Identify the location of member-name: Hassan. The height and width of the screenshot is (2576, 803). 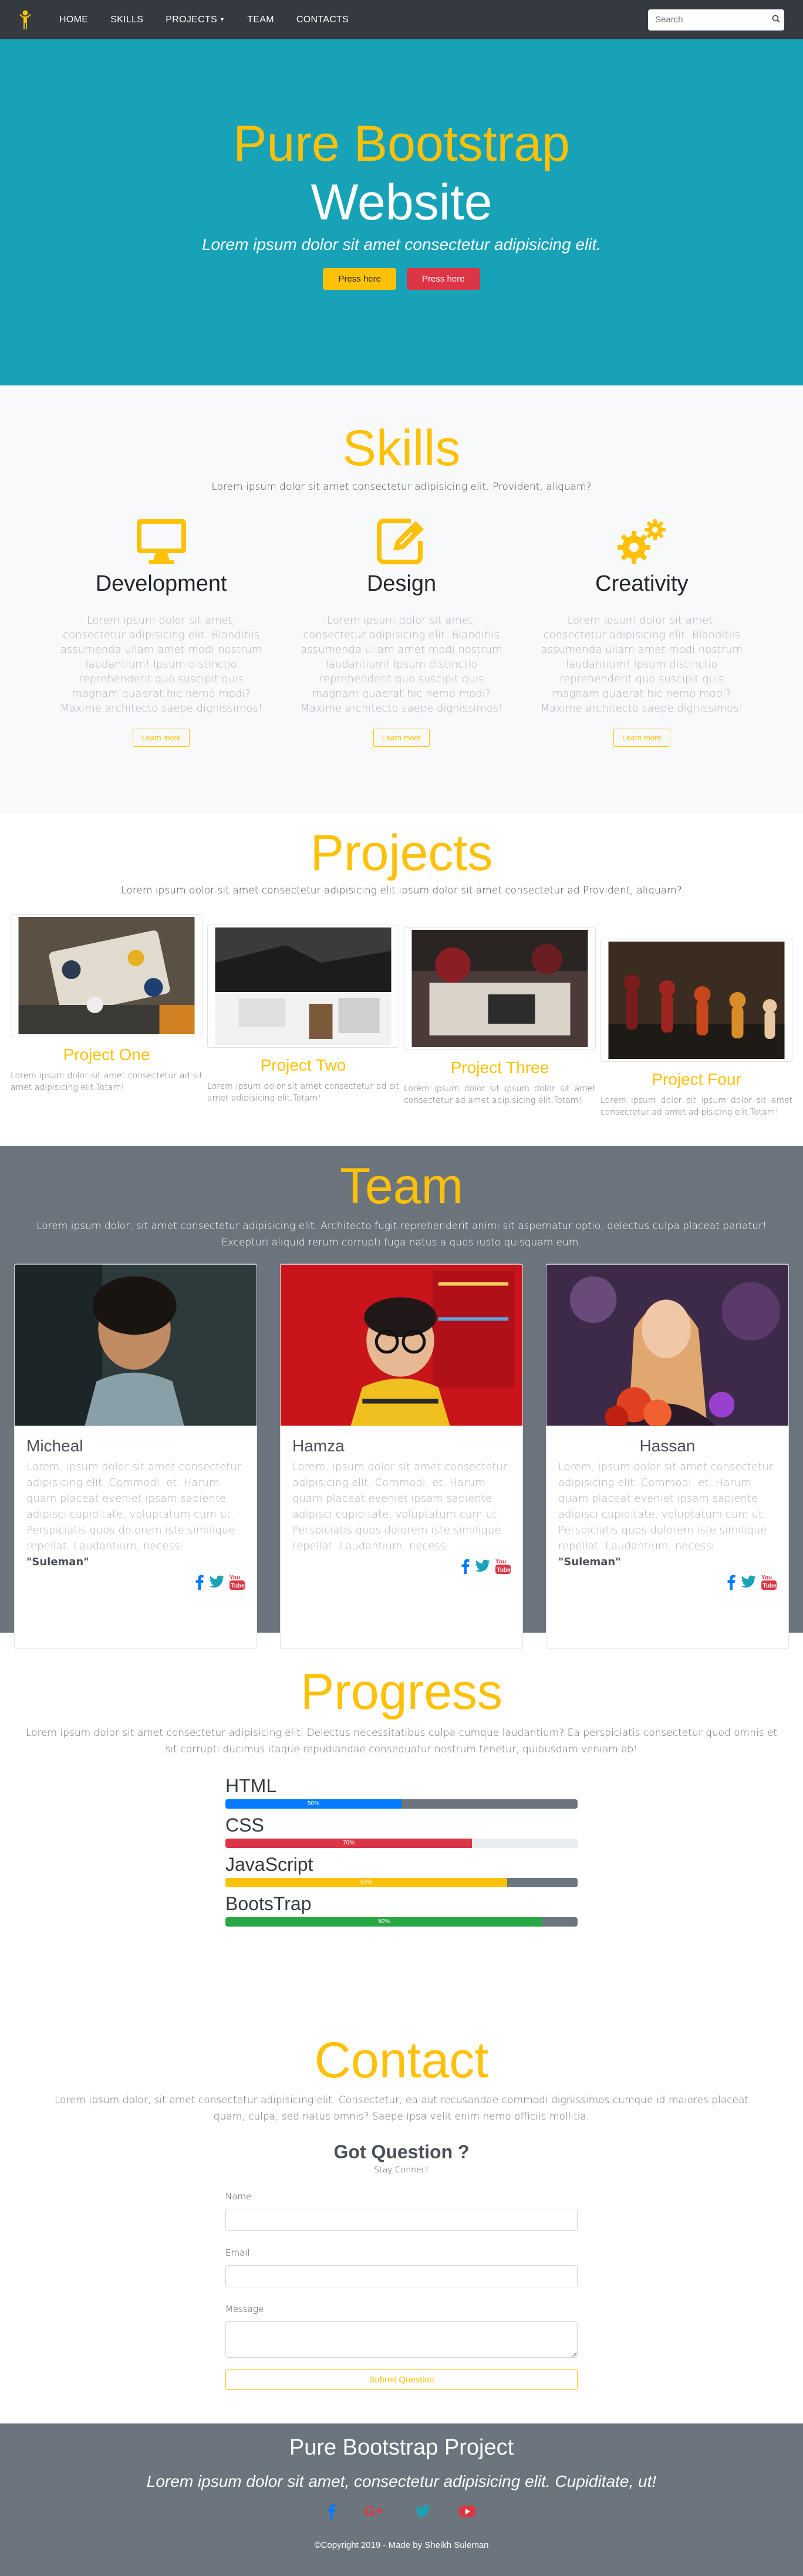
(667, 1446).